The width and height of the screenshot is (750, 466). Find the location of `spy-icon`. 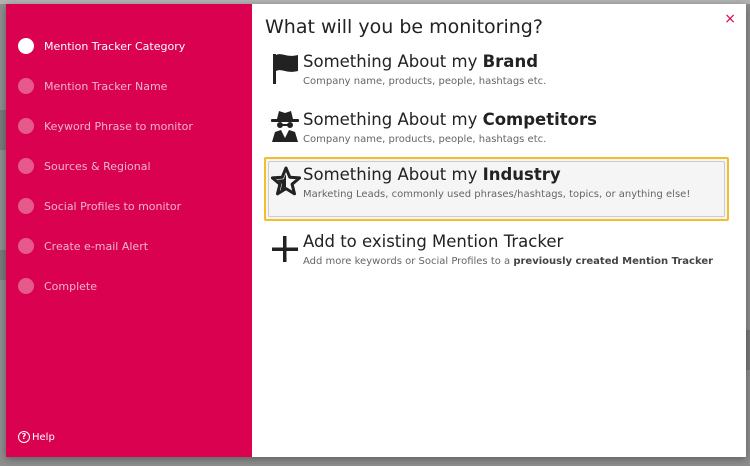

spy-icon is located at coordinates (285, 126).